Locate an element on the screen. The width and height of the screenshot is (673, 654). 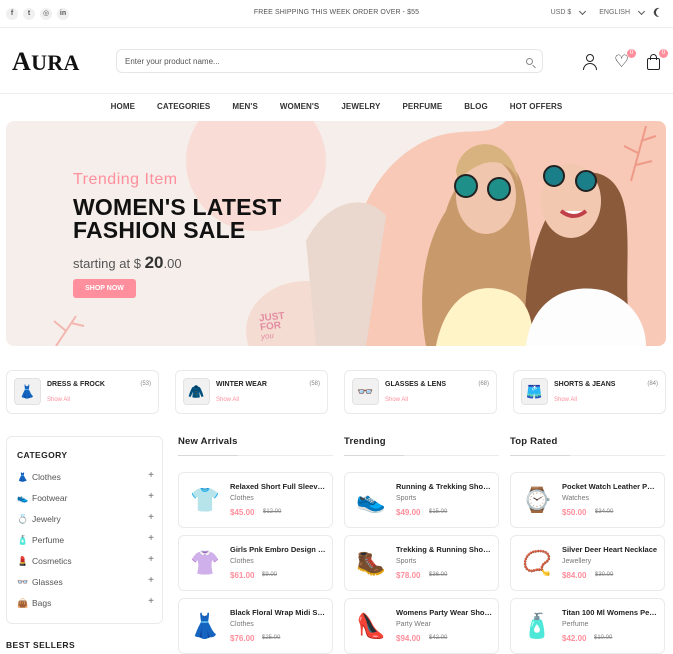
product-name: Pocket Watch Leather Pouch is located at coordinates (610, 486).